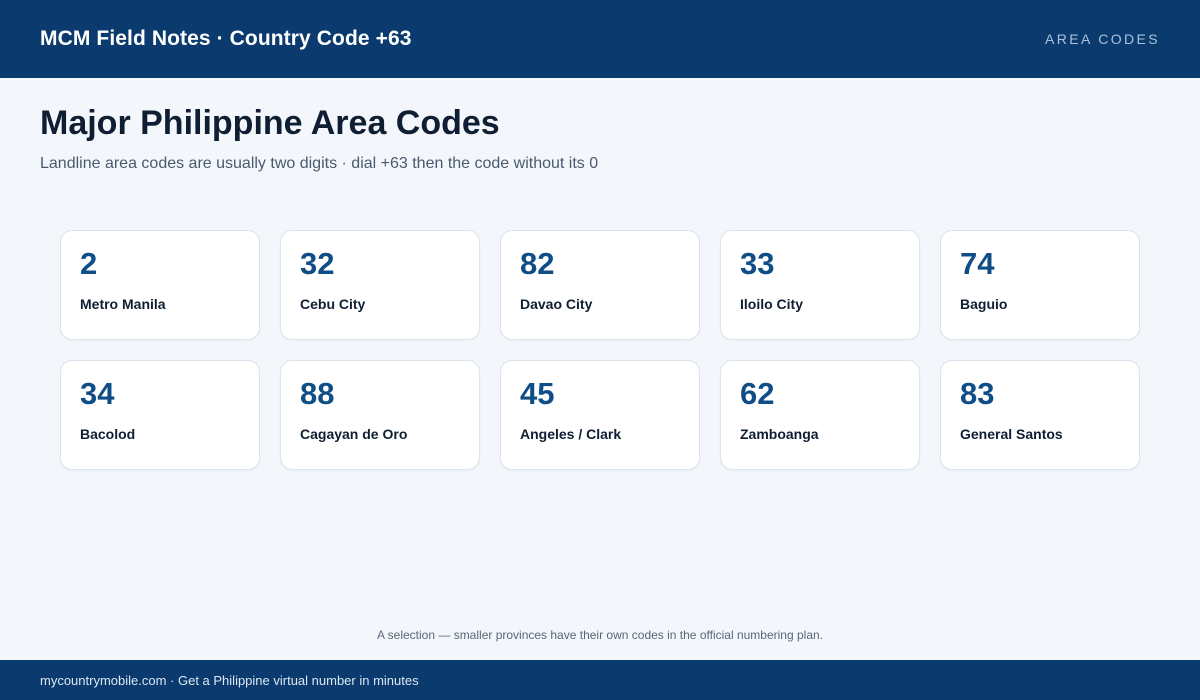 Image resolution: width=1200 pixels, height=700 pixels. I want to click on area-code-city: Iloilo City, so click(771, 304).